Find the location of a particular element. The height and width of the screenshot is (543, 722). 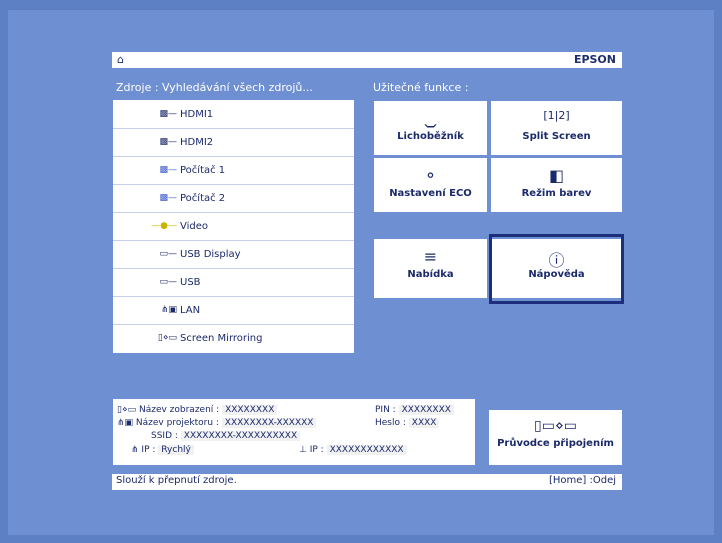

source-item-usb-display: ▭— USB Display is located at coordinates (233, 254).